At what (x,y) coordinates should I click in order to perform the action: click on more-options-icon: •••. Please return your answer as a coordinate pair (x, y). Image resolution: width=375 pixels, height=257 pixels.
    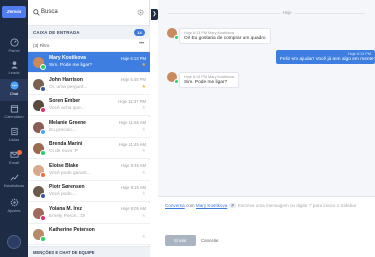
    Looking at the image, I should click on (141, 44).